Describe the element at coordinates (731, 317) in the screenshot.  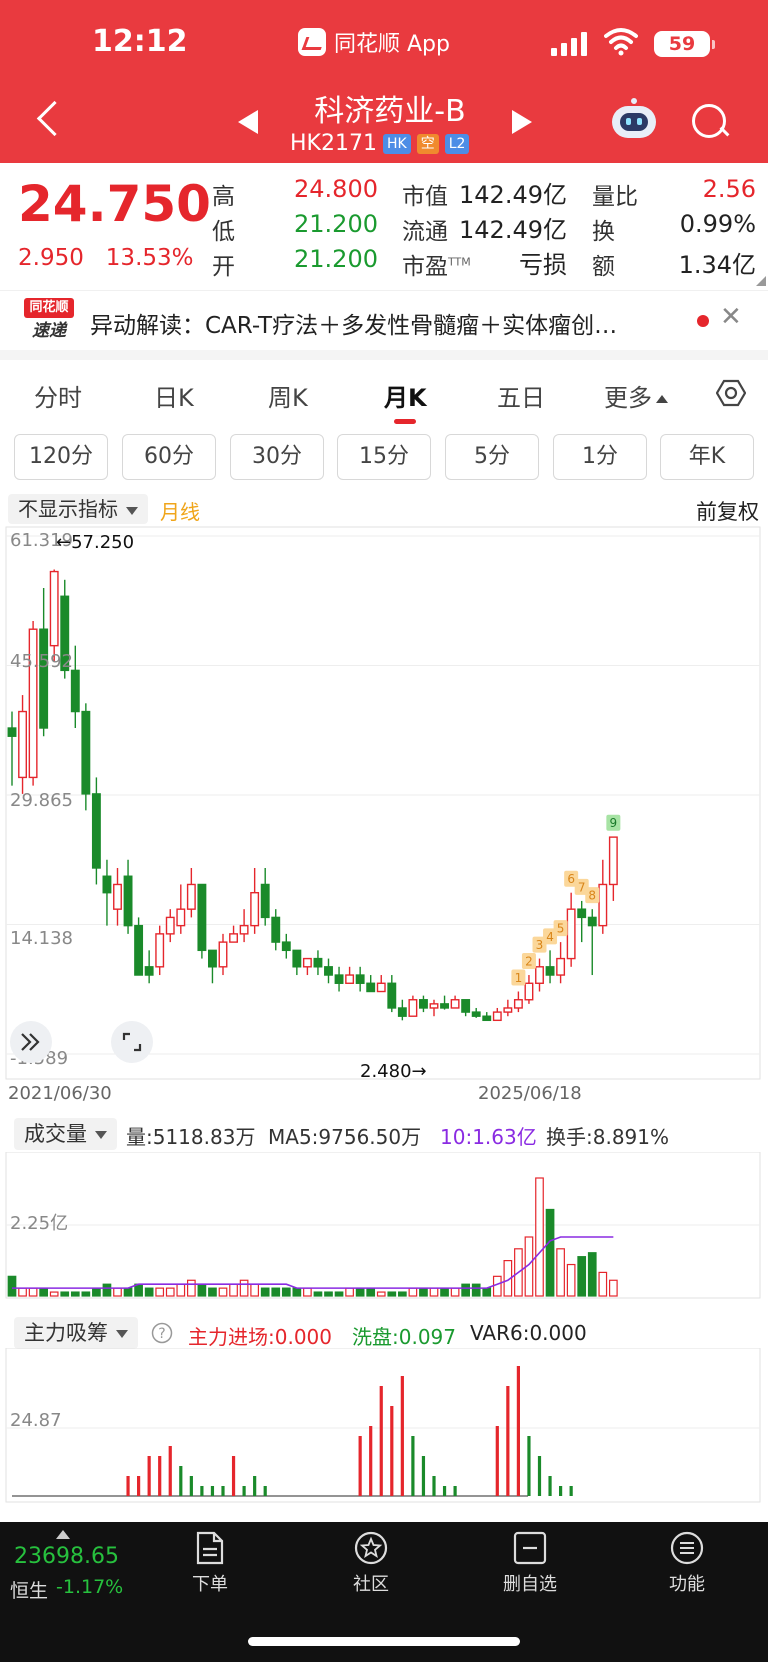
I see `close-icon: ✕` at that location.